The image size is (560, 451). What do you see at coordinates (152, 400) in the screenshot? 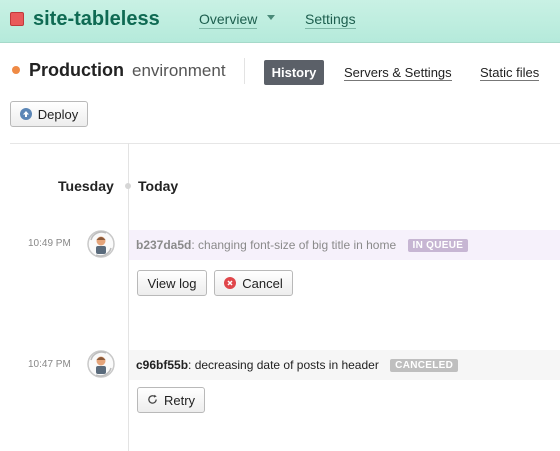
I see `refresh-icon` at bounding box center [152, 400].